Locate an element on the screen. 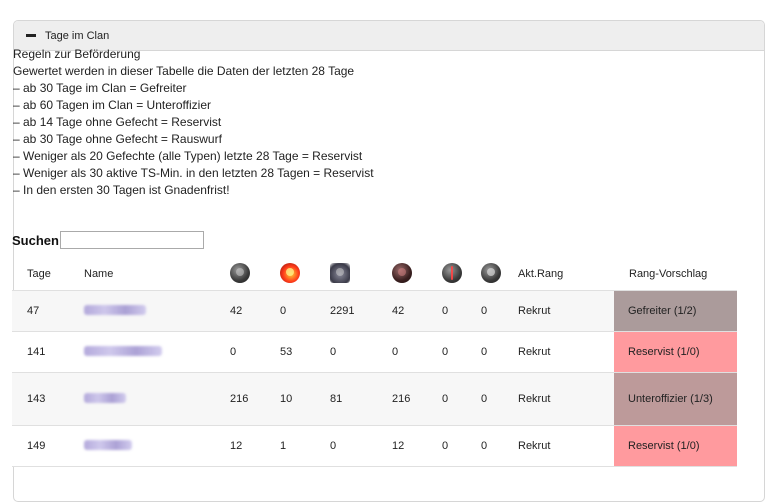 The width and height of the screenshot is (771, 502). table-row: 149 12 1 0 12 0 0 Rekrut Reservist (1/0) is located at coordinates (374, 446).